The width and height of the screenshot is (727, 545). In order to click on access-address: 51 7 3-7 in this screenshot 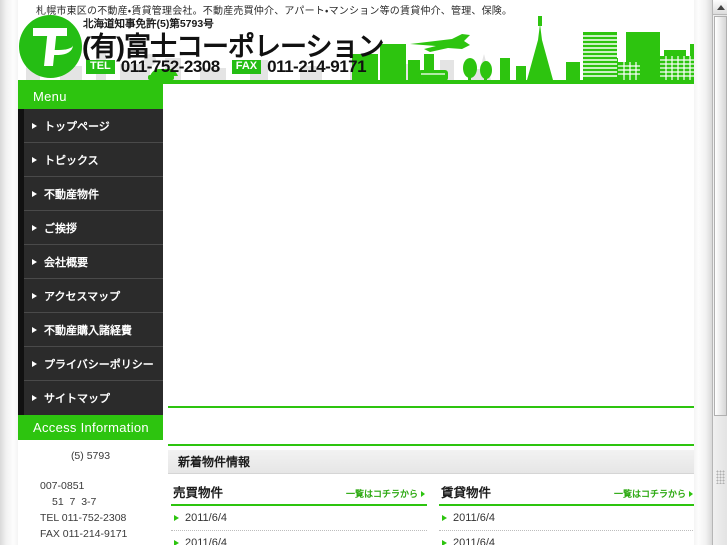, I will do `click(74, 502)`.